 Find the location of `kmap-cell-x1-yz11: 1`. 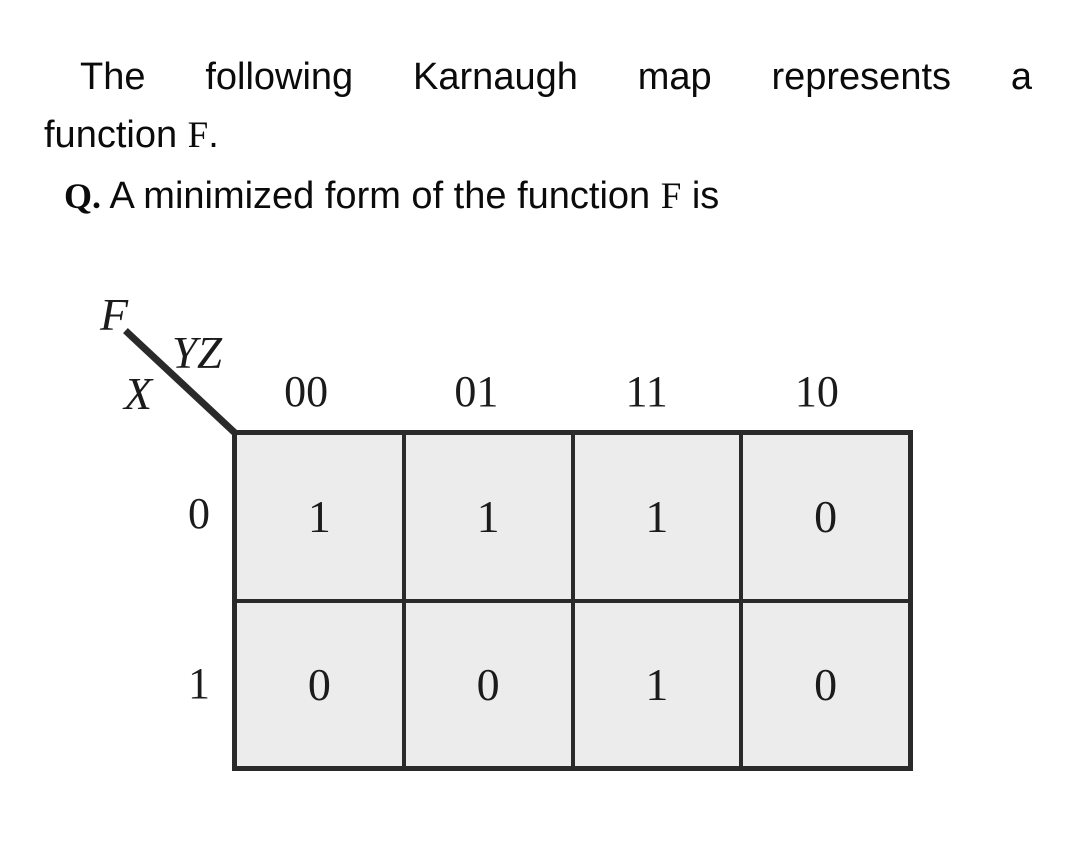

kmap-cell-x1-yz11: 1 is located at coordinates (655, 684).